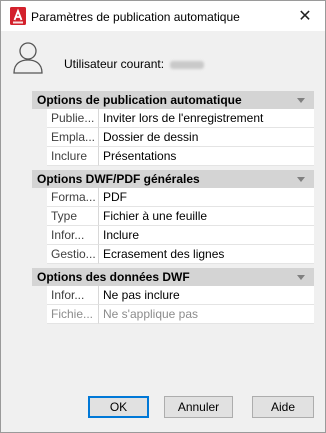  I want to click on property-value: Fichier à une feuille, so click(206, 216).